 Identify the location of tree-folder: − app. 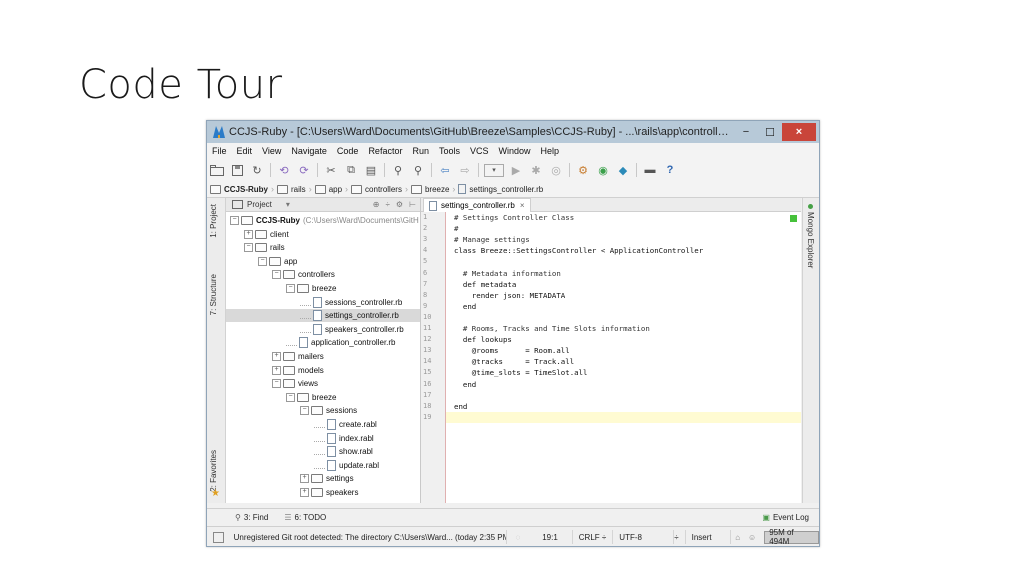
(277, 261).